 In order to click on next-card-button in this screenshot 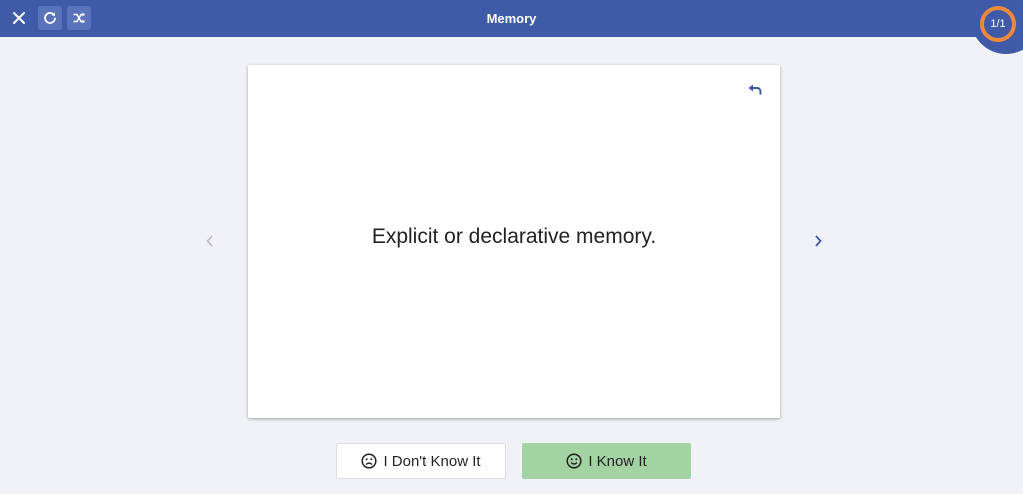, I will do `click(818, 241)`.